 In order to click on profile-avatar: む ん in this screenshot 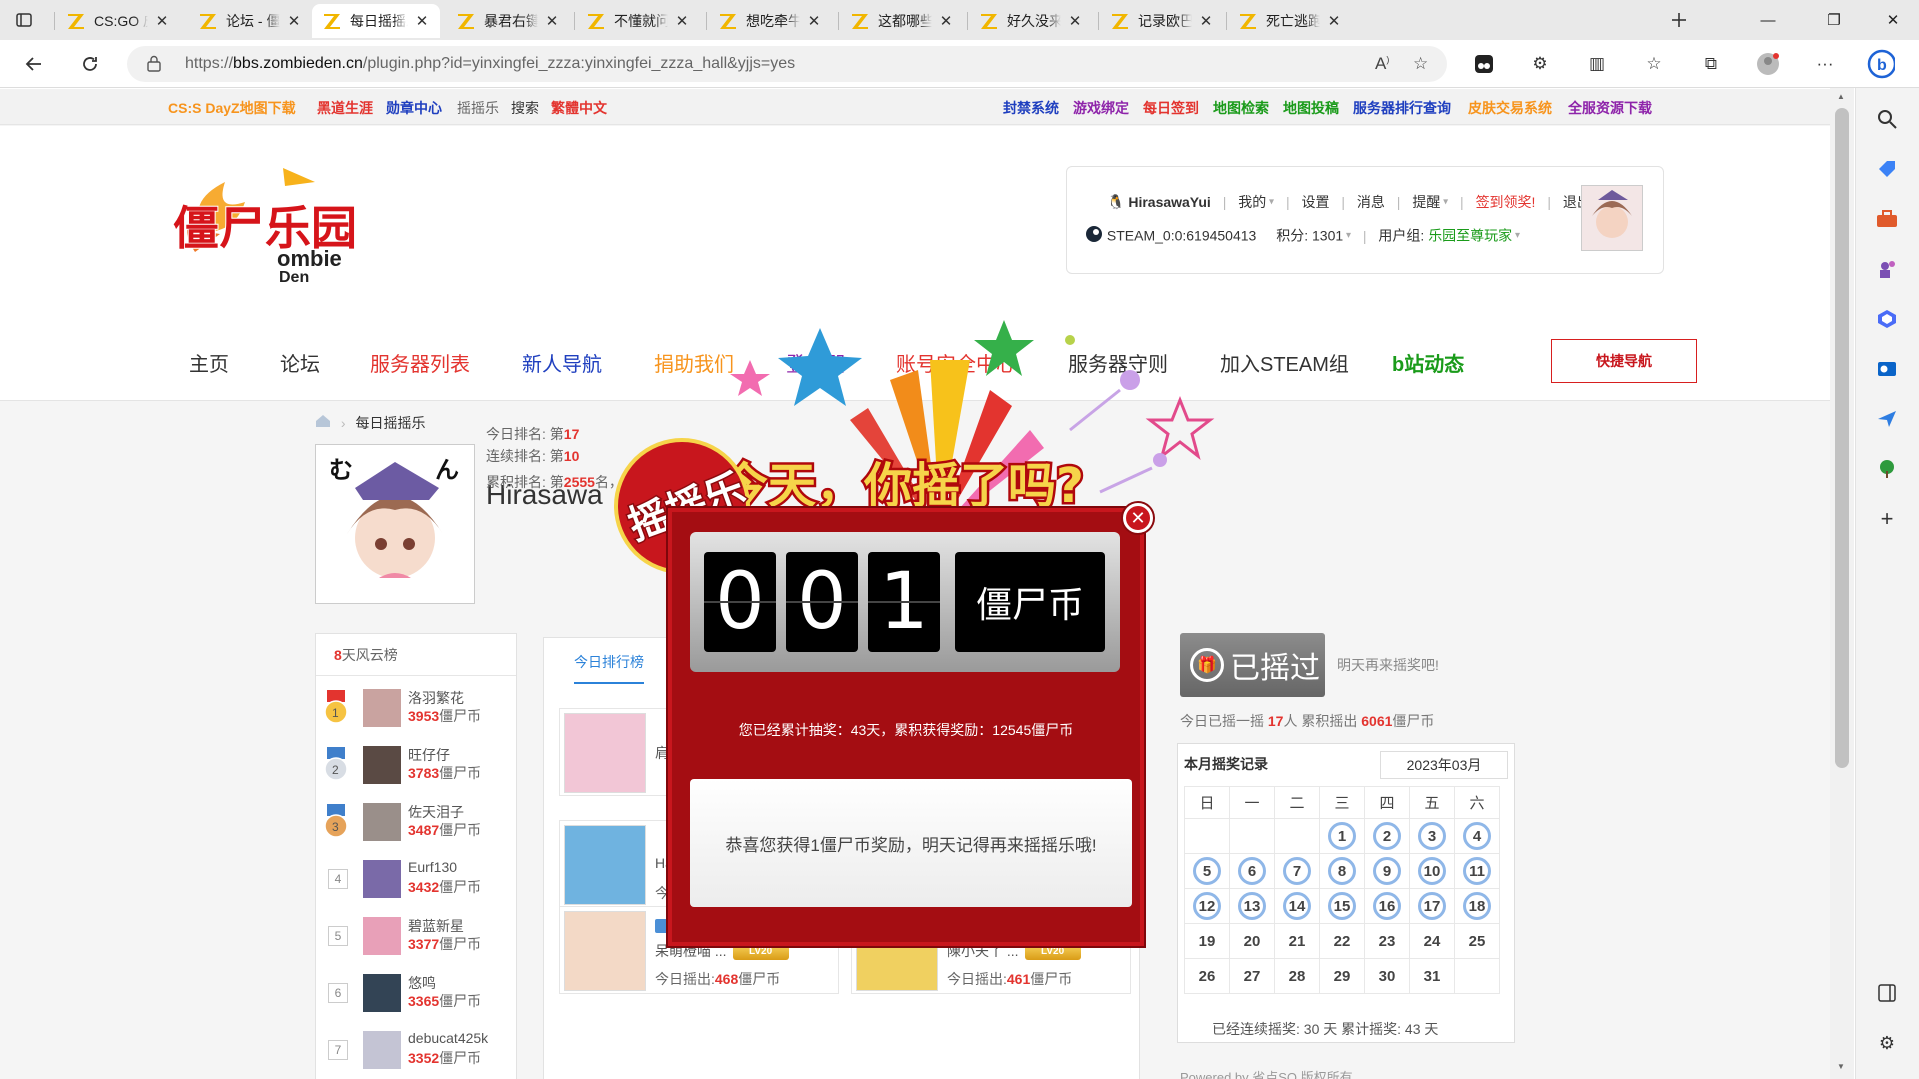, I will do `click(395, 524)`.